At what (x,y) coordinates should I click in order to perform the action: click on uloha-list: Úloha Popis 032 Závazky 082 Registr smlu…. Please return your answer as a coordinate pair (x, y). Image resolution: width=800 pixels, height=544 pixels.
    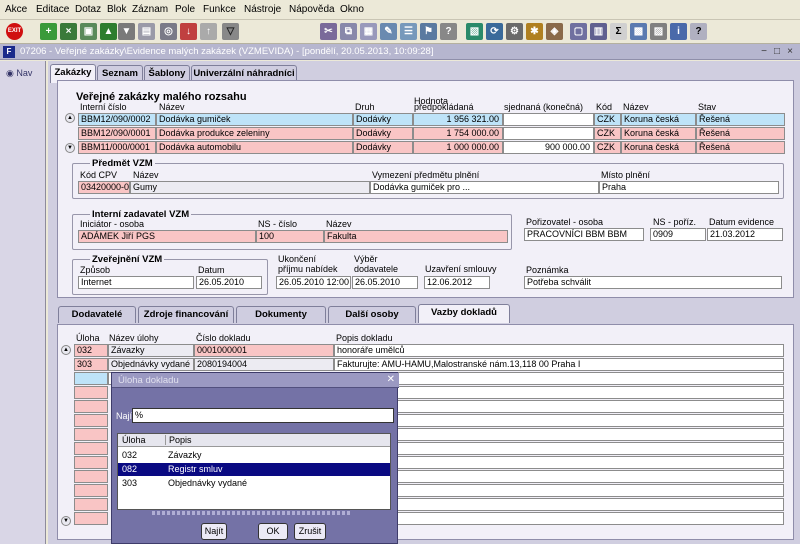
    Looking at the image, I should click on (254, 471).